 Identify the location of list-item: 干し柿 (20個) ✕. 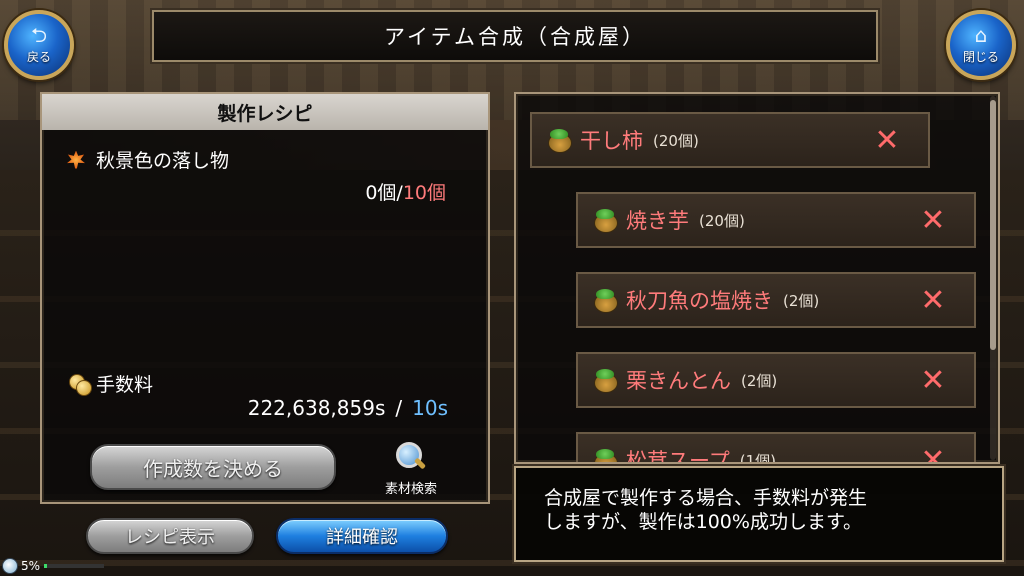
(730, 140).